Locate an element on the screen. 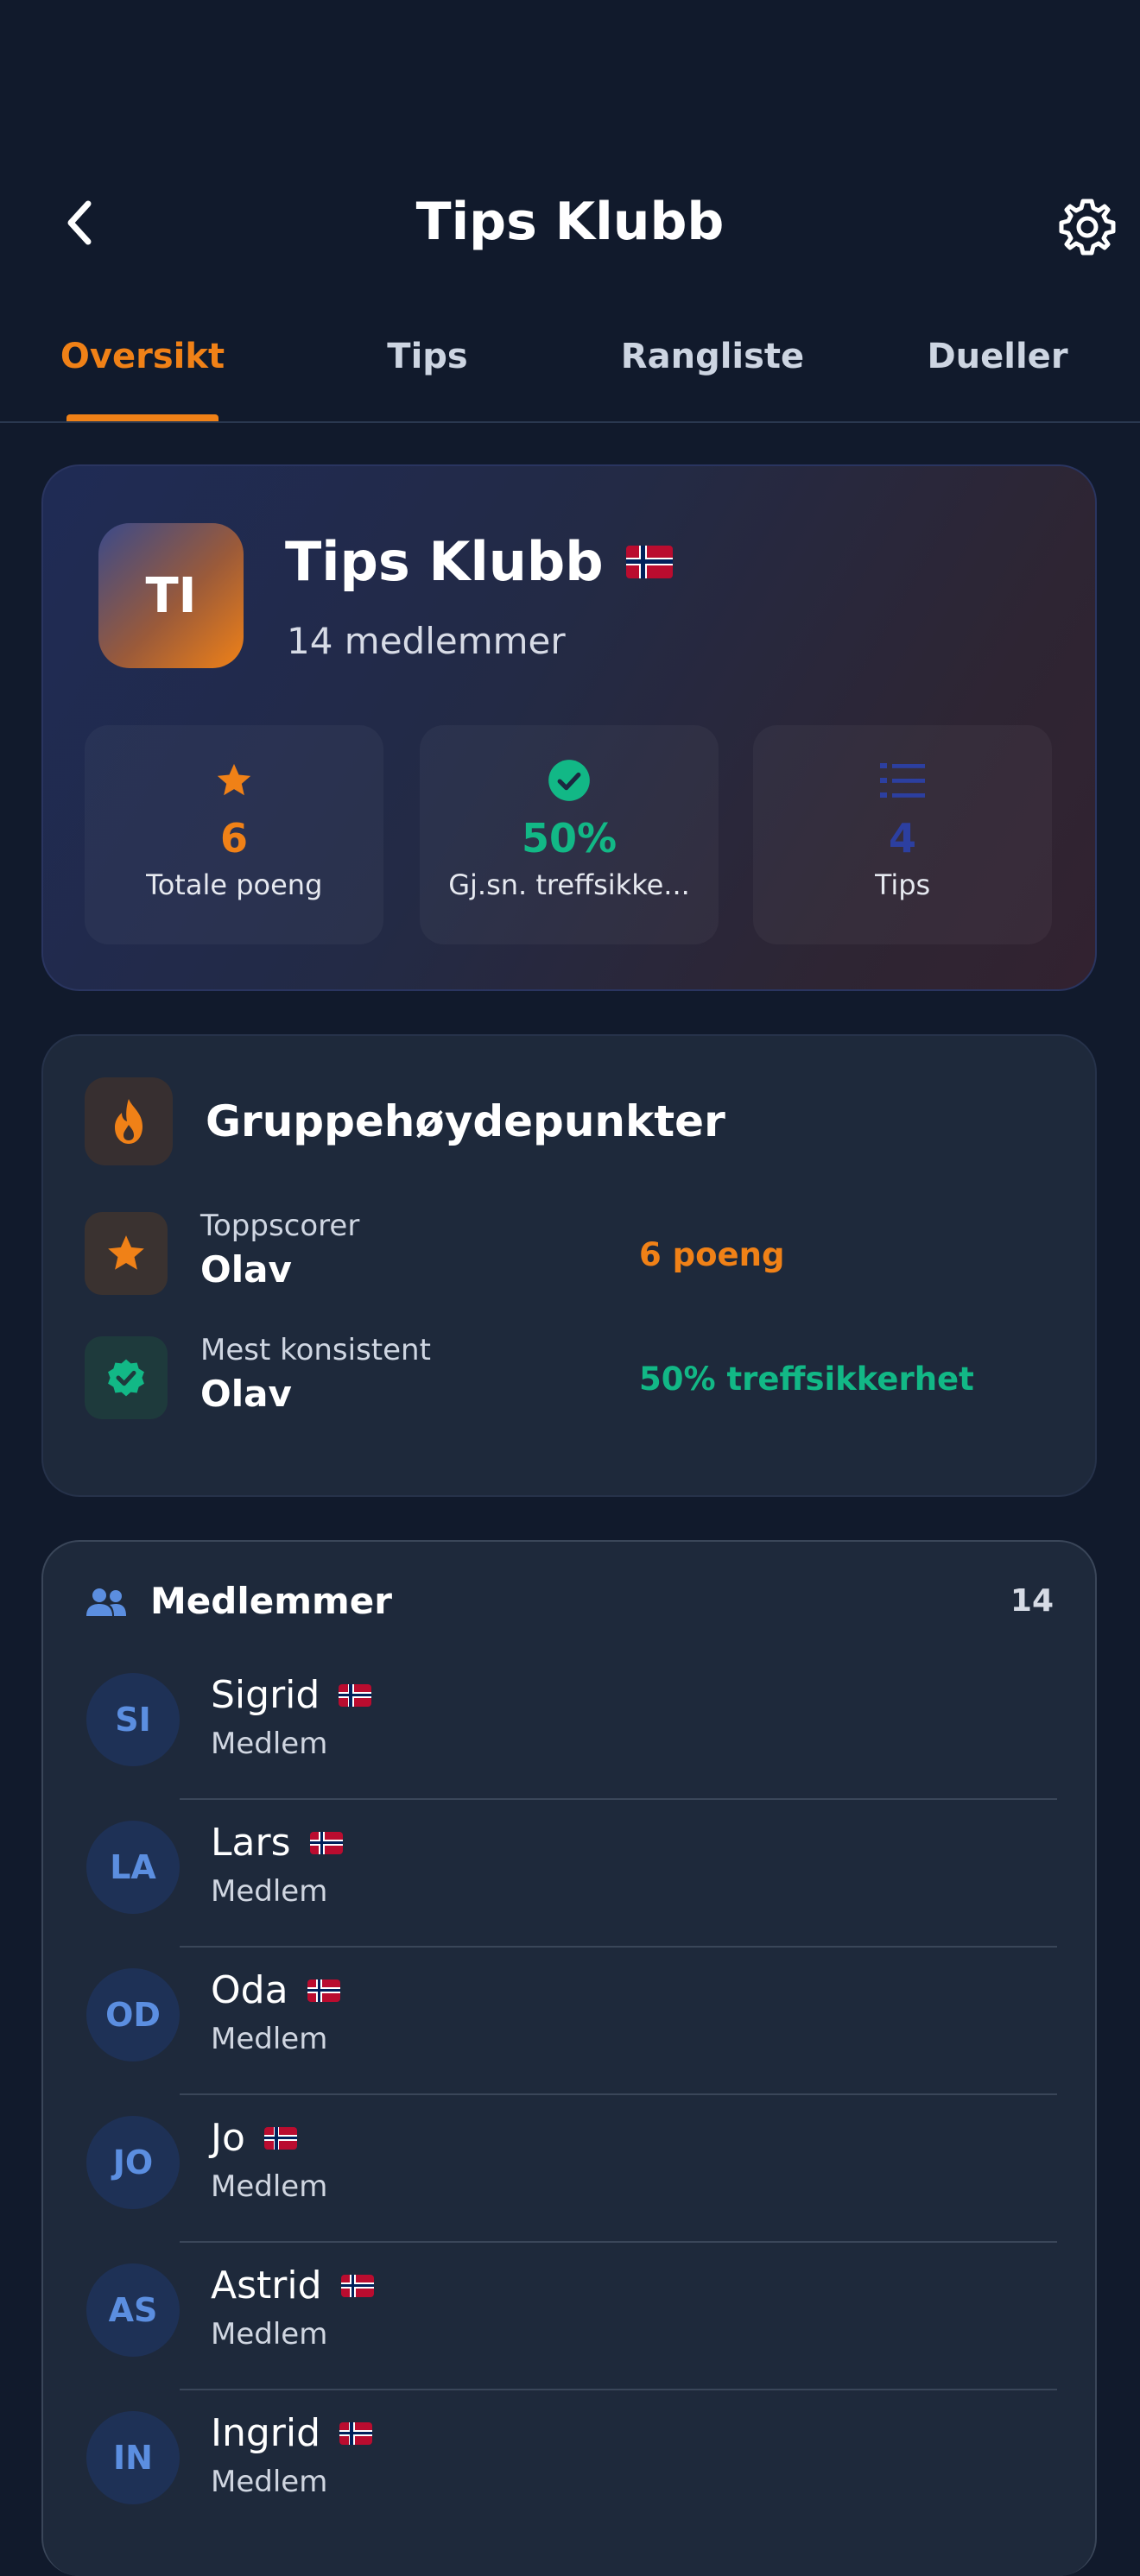  stat-label: Tips is located at coordinates (902, 884).